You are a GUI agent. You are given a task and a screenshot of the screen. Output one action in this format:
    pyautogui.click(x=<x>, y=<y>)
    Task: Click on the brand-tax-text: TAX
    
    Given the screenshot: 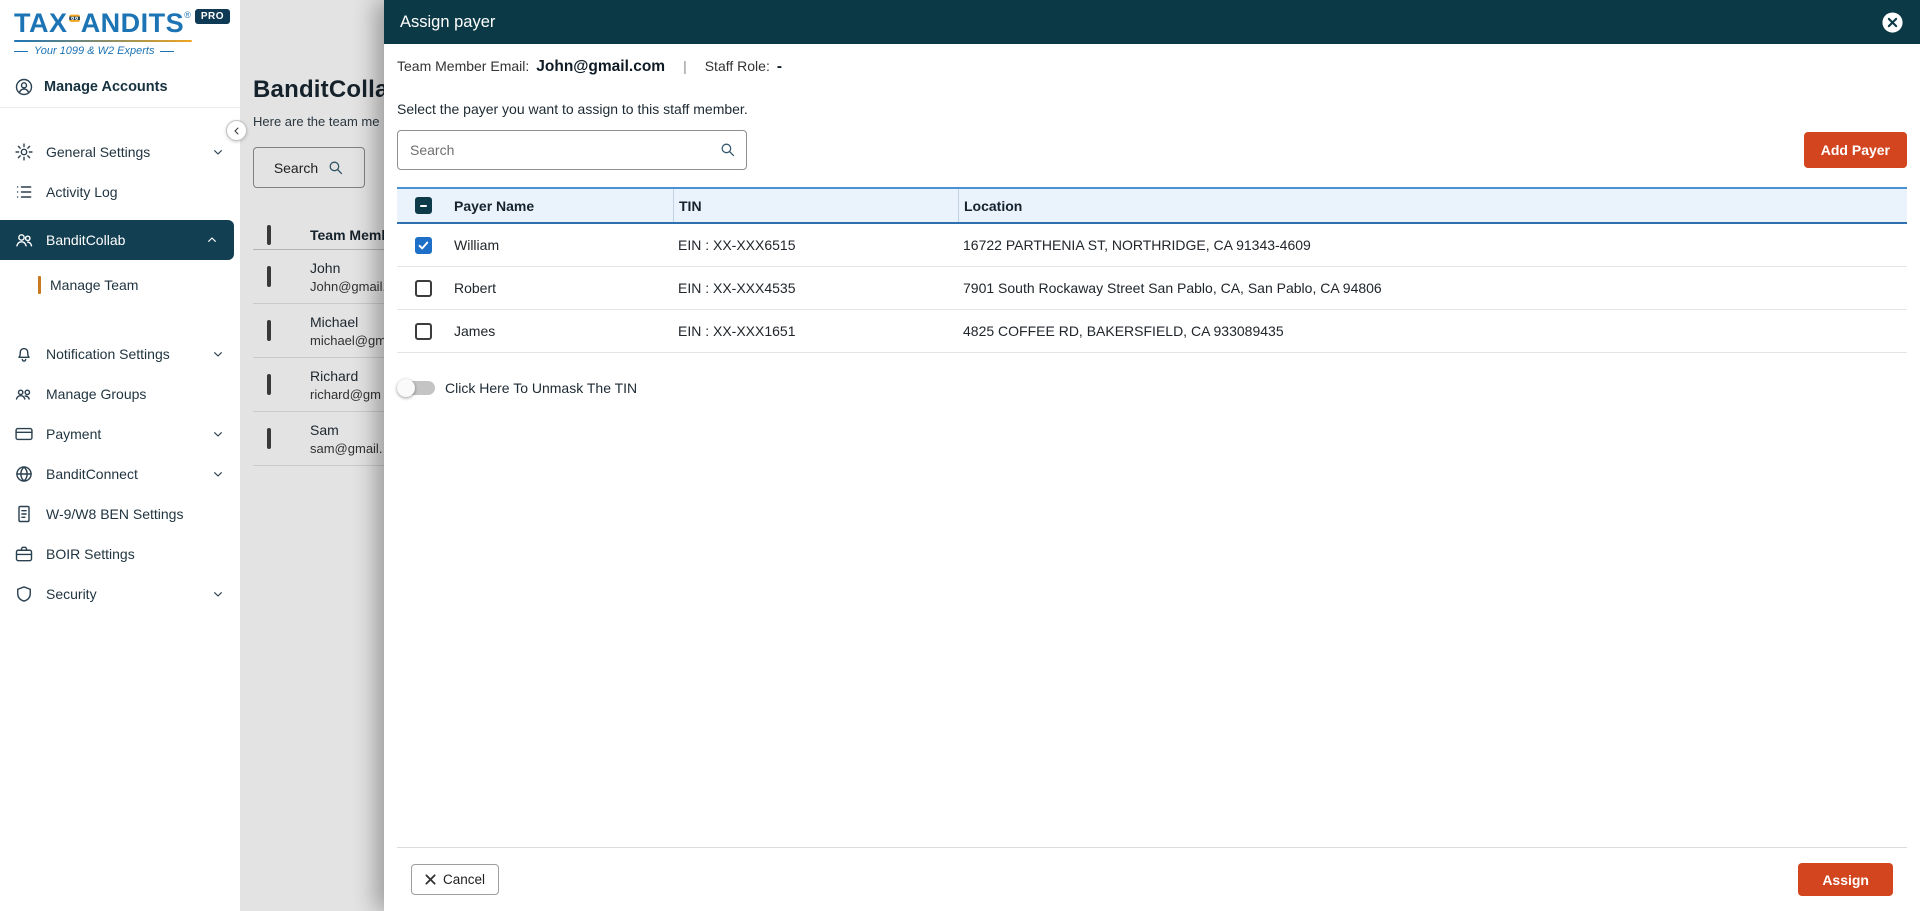 What is the action you would take?
    pyautogui.click(x=41, y=23)
    